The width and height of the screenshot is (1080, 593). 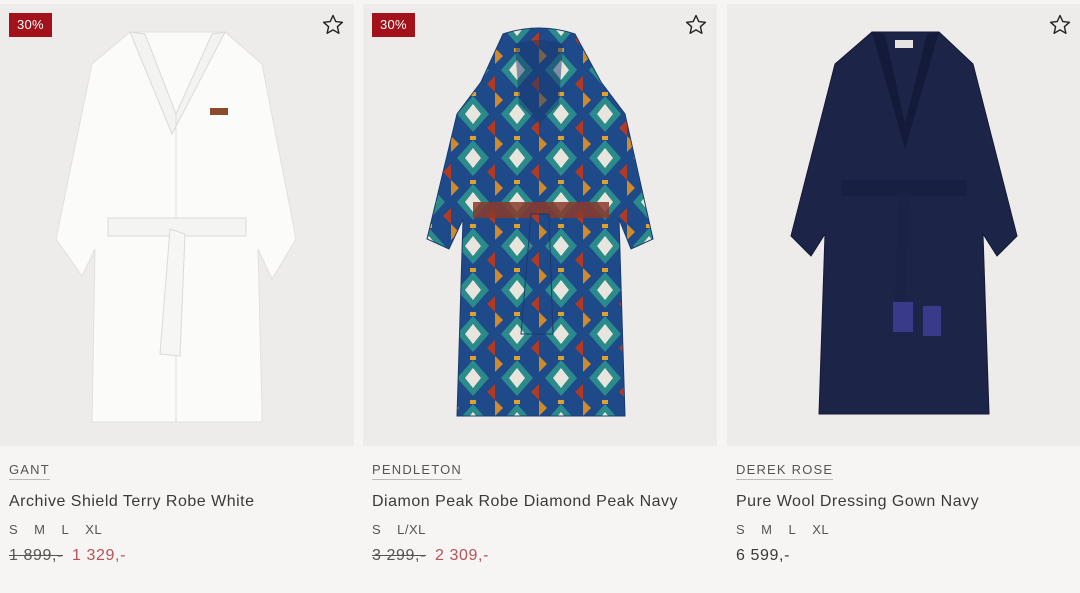 What do you see at coordinates (430, 556) in the screenshot?
I see `price-row: 3 299,- 2 309,-` at bounding box center [430, 556].